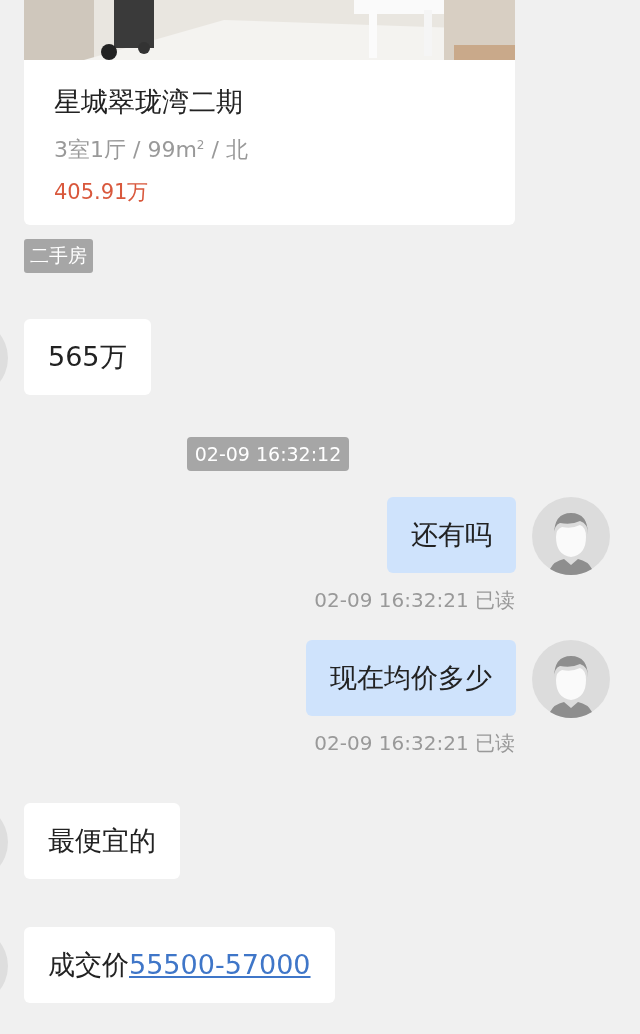 The height and width of the screenshot is (1034, 640). What do you see at coordinates (102, 841) in the screenshot?
I see `message-bubble: 最便宜的` at bounding box center [102, 841].